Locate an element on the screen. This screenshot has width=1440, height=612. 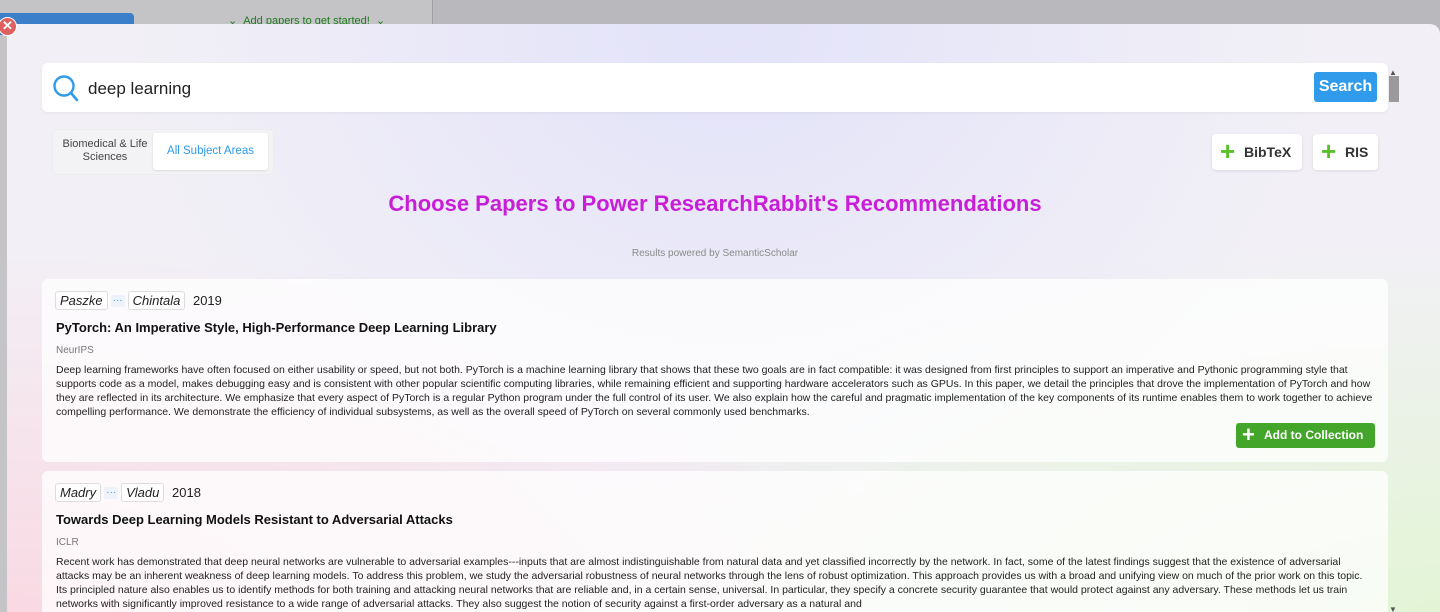
search-bar: Search is located at coordinates (715, 87).